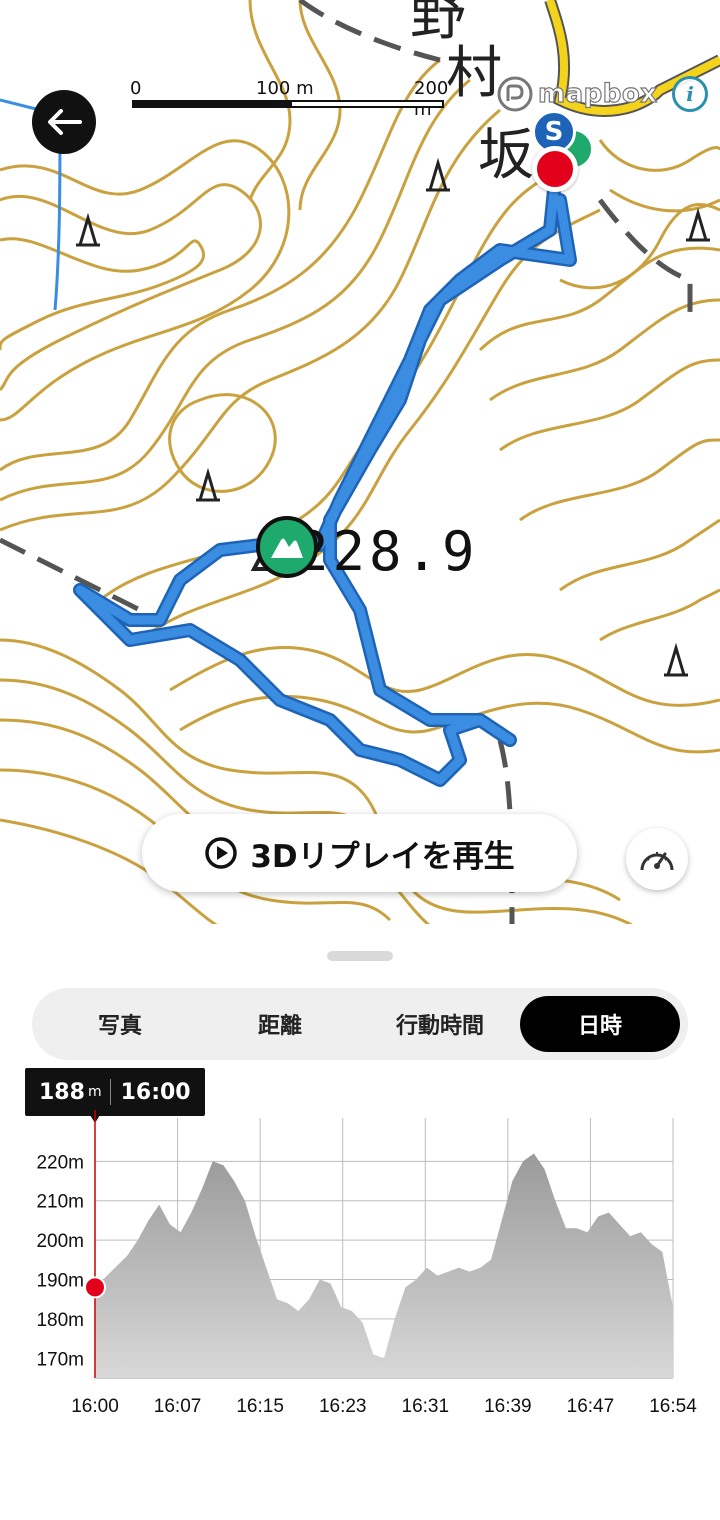 This screenshot has width=720, height=1520. What do you see at coordinates (288, 104) in the screenshot?
I see `scale-bar-graphic` at bounding box center [288, 104].